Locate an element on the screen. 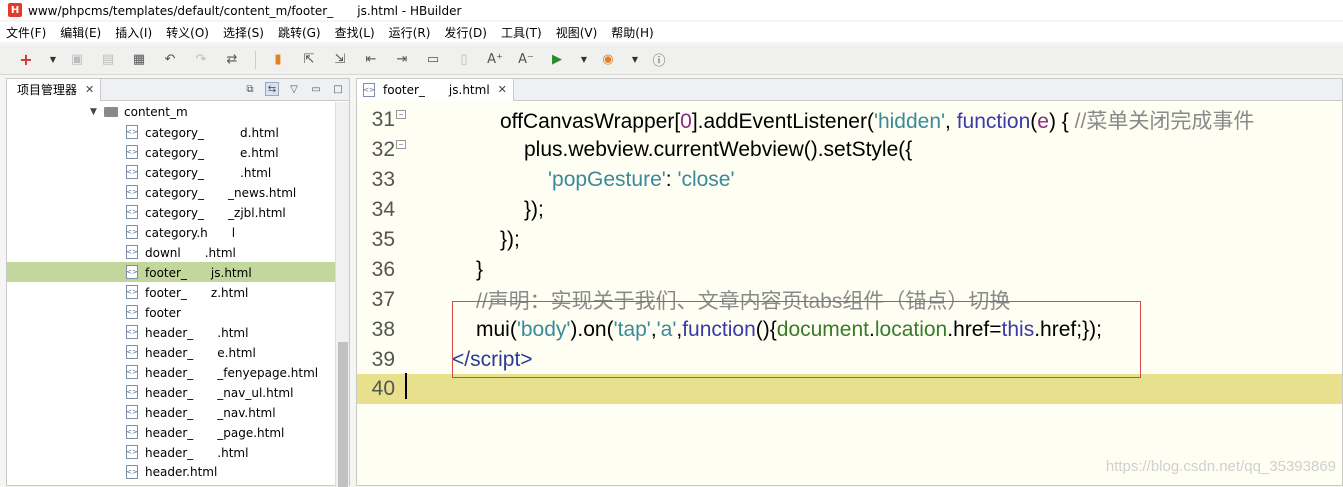 Image resolution: width=1343 pixels, height=487 pixels. list-item: <> category_ d.html is located at coordinates (172, 132).